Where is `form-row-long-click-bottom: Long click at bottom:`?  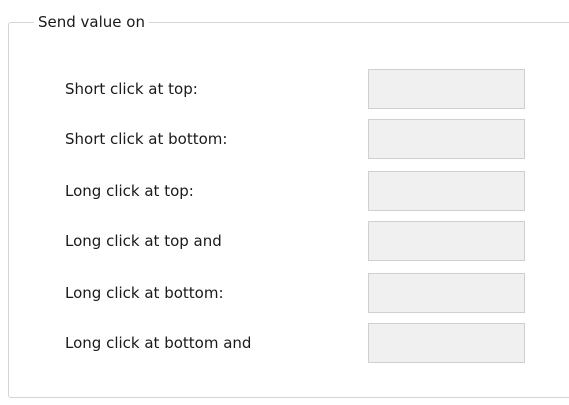 form-row-long-click-bottom: Long click at bottom: is located at coordinates (284, 293).